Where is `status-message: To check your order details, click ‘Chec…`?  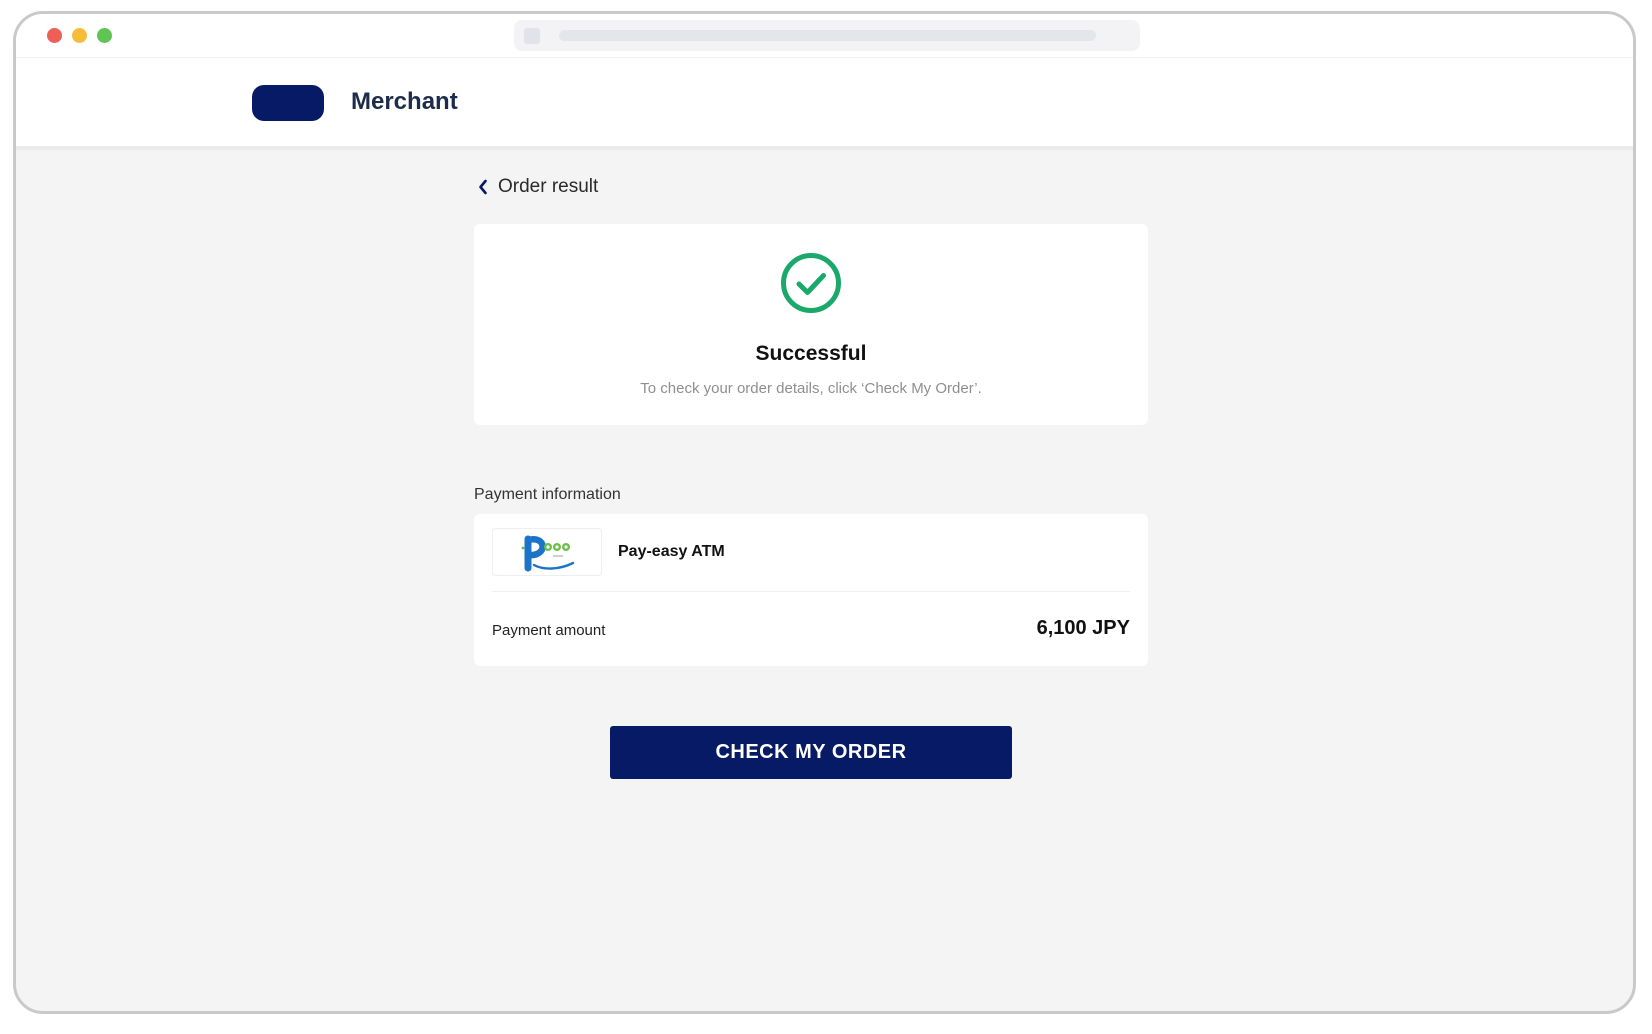 status-message: To check your order details, click ‘Chec… is located at coordinates (811, 388).